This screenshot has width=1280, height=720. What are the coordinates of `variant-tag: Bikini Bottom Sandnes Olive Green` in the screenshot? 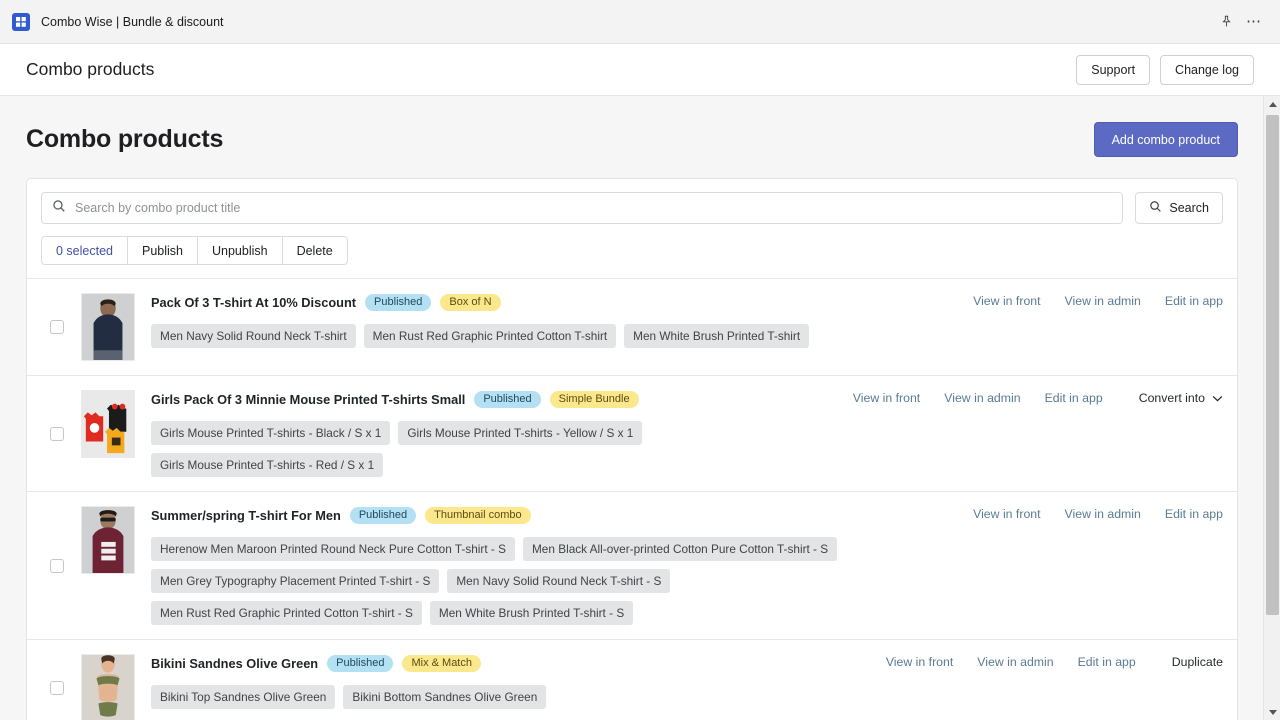 It's located at (445, 697).